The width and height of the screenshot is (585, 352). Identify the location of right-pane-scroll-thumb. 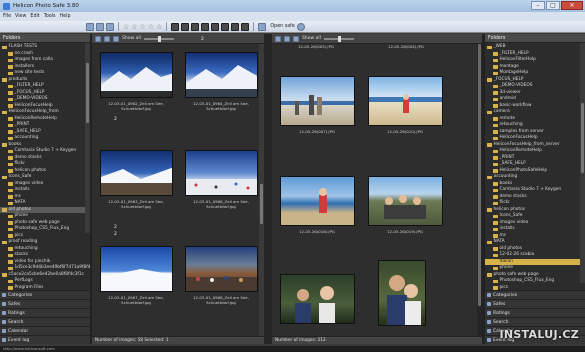
(479, 175).